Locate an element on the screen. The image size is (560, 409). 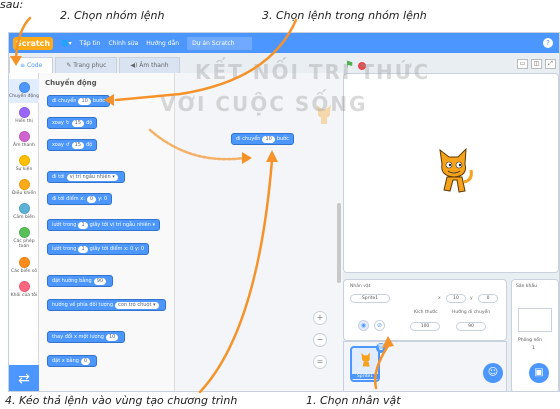
arrow-step2 is located at coordinates (23, 38).